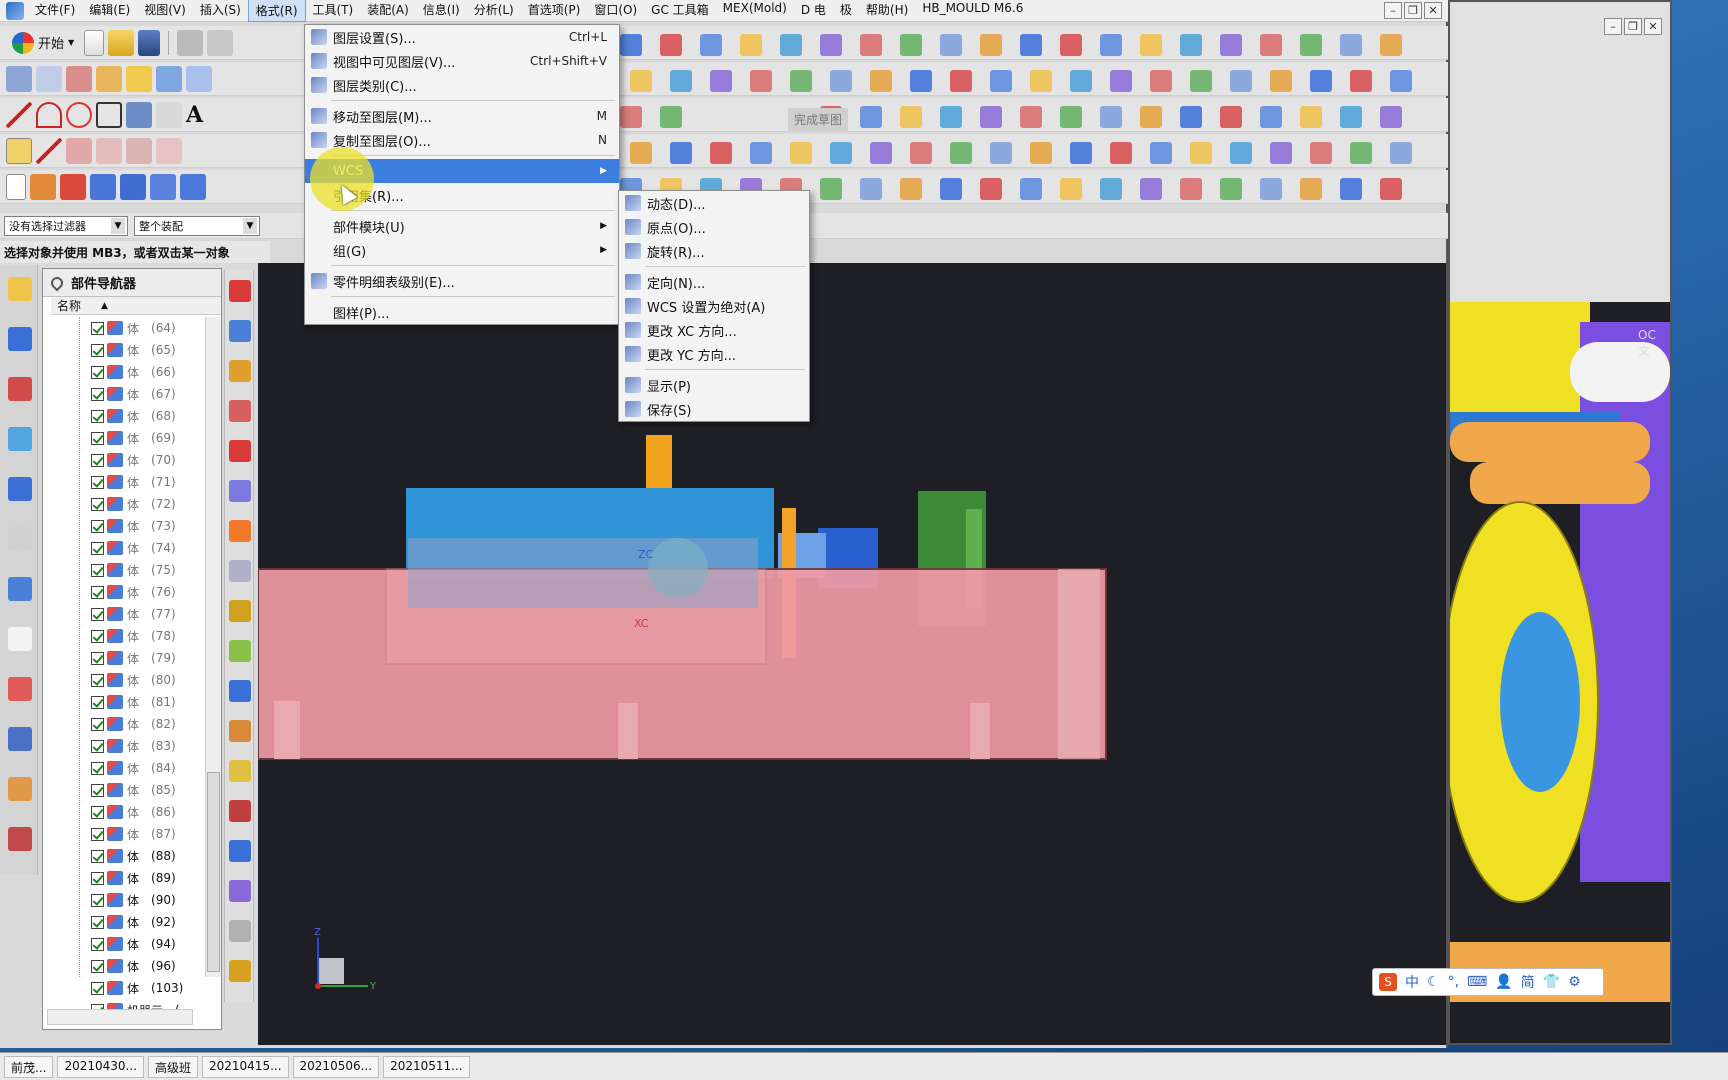  I want to click on table-row: 体 (65), so click(118, 350).